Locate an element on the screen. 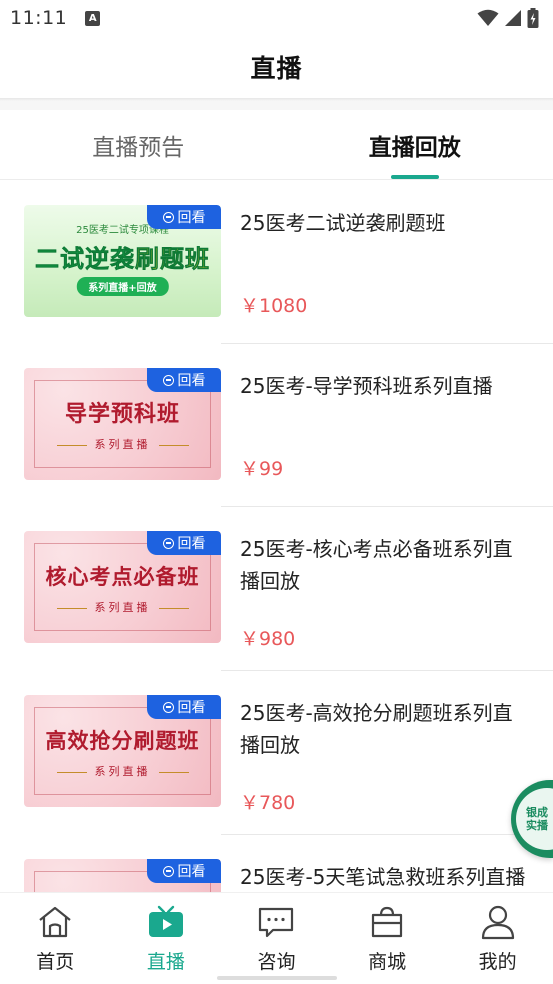 This screenshot has height=984, width=553. nav-item-mall: 商城 is located at coordinates (387, 938).